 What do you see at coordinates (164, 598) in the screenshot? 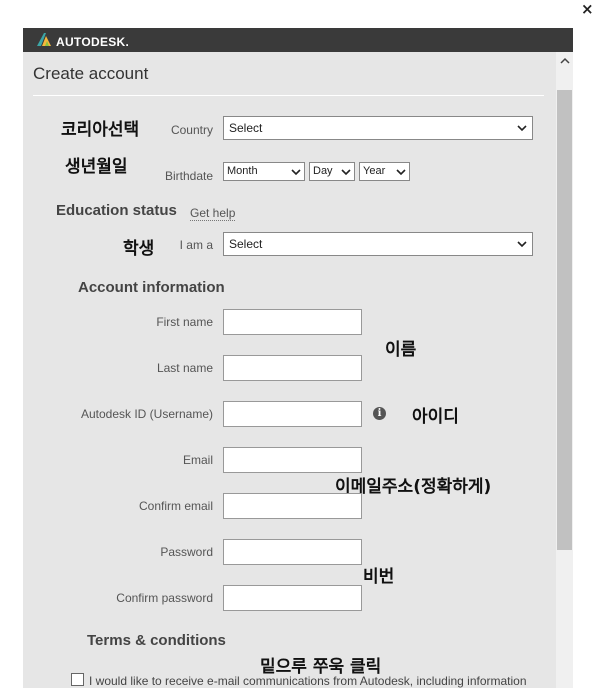
I see `confirm-password-label: Confirm password` at bounding box center [164, 598].